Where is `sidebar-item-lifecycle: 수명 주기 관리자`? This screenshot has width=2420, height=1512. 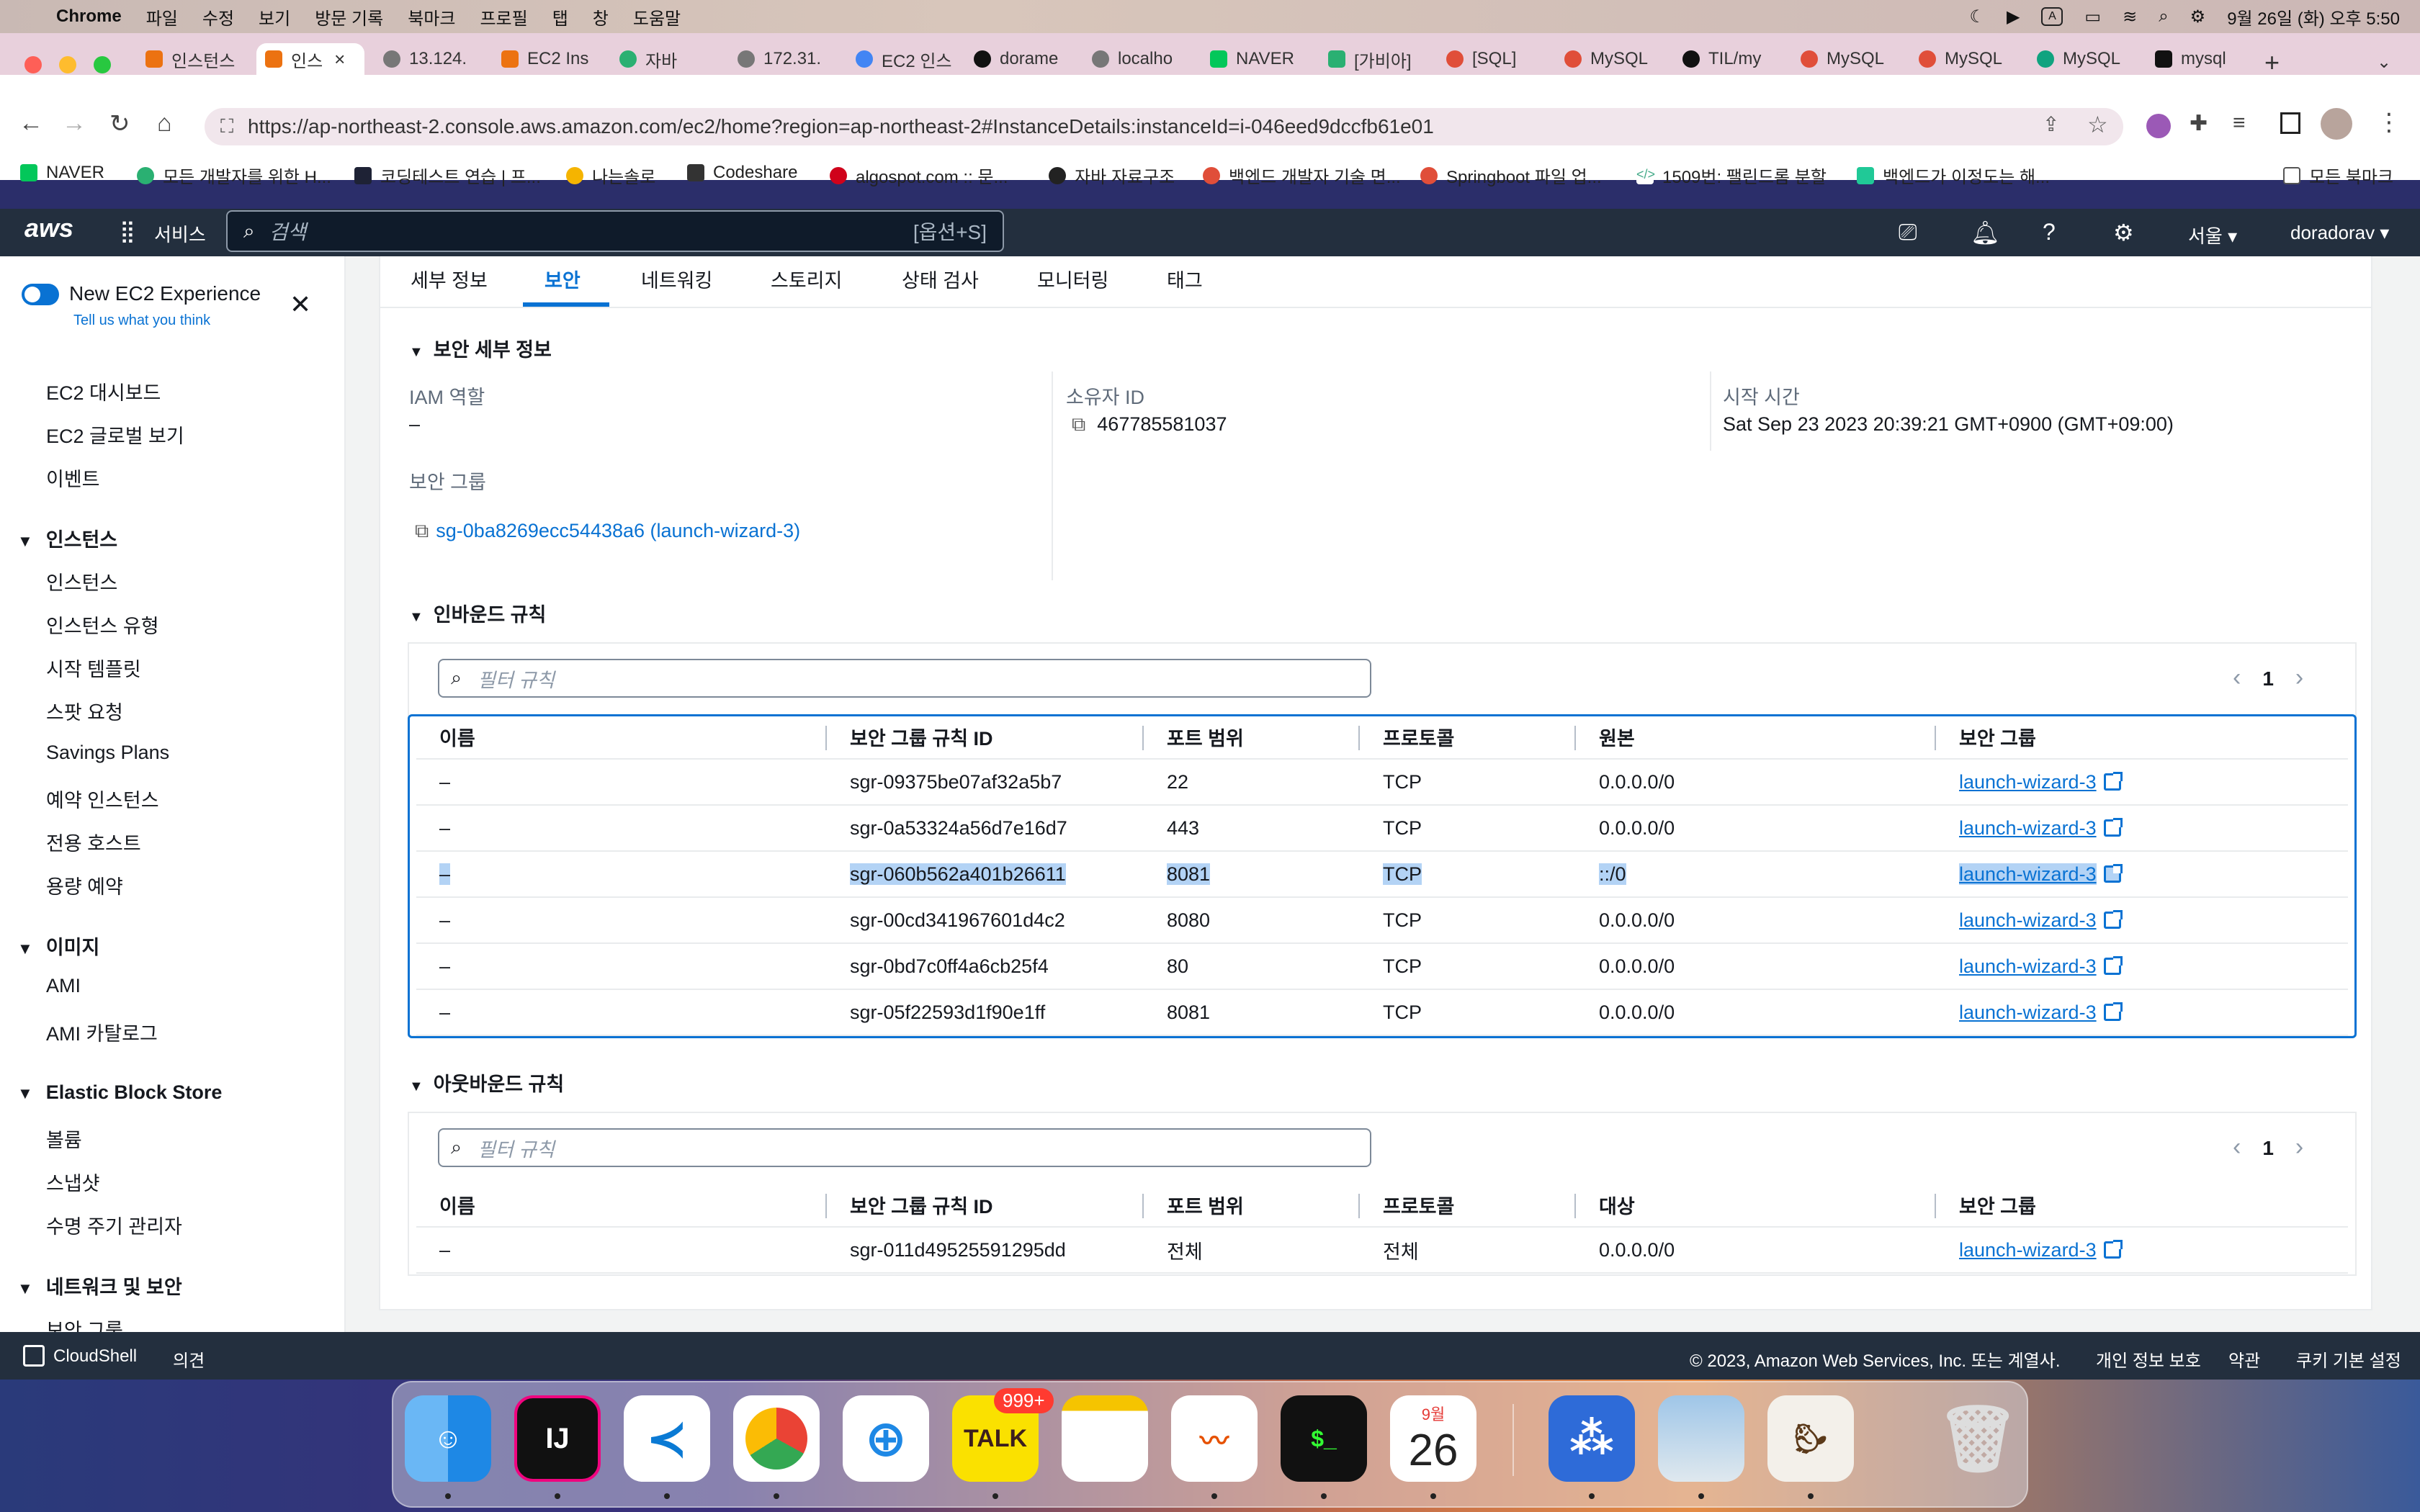
sidebar-item-lifecycle: 수명 주기 관리자 is located at coordinates (114, 1225).